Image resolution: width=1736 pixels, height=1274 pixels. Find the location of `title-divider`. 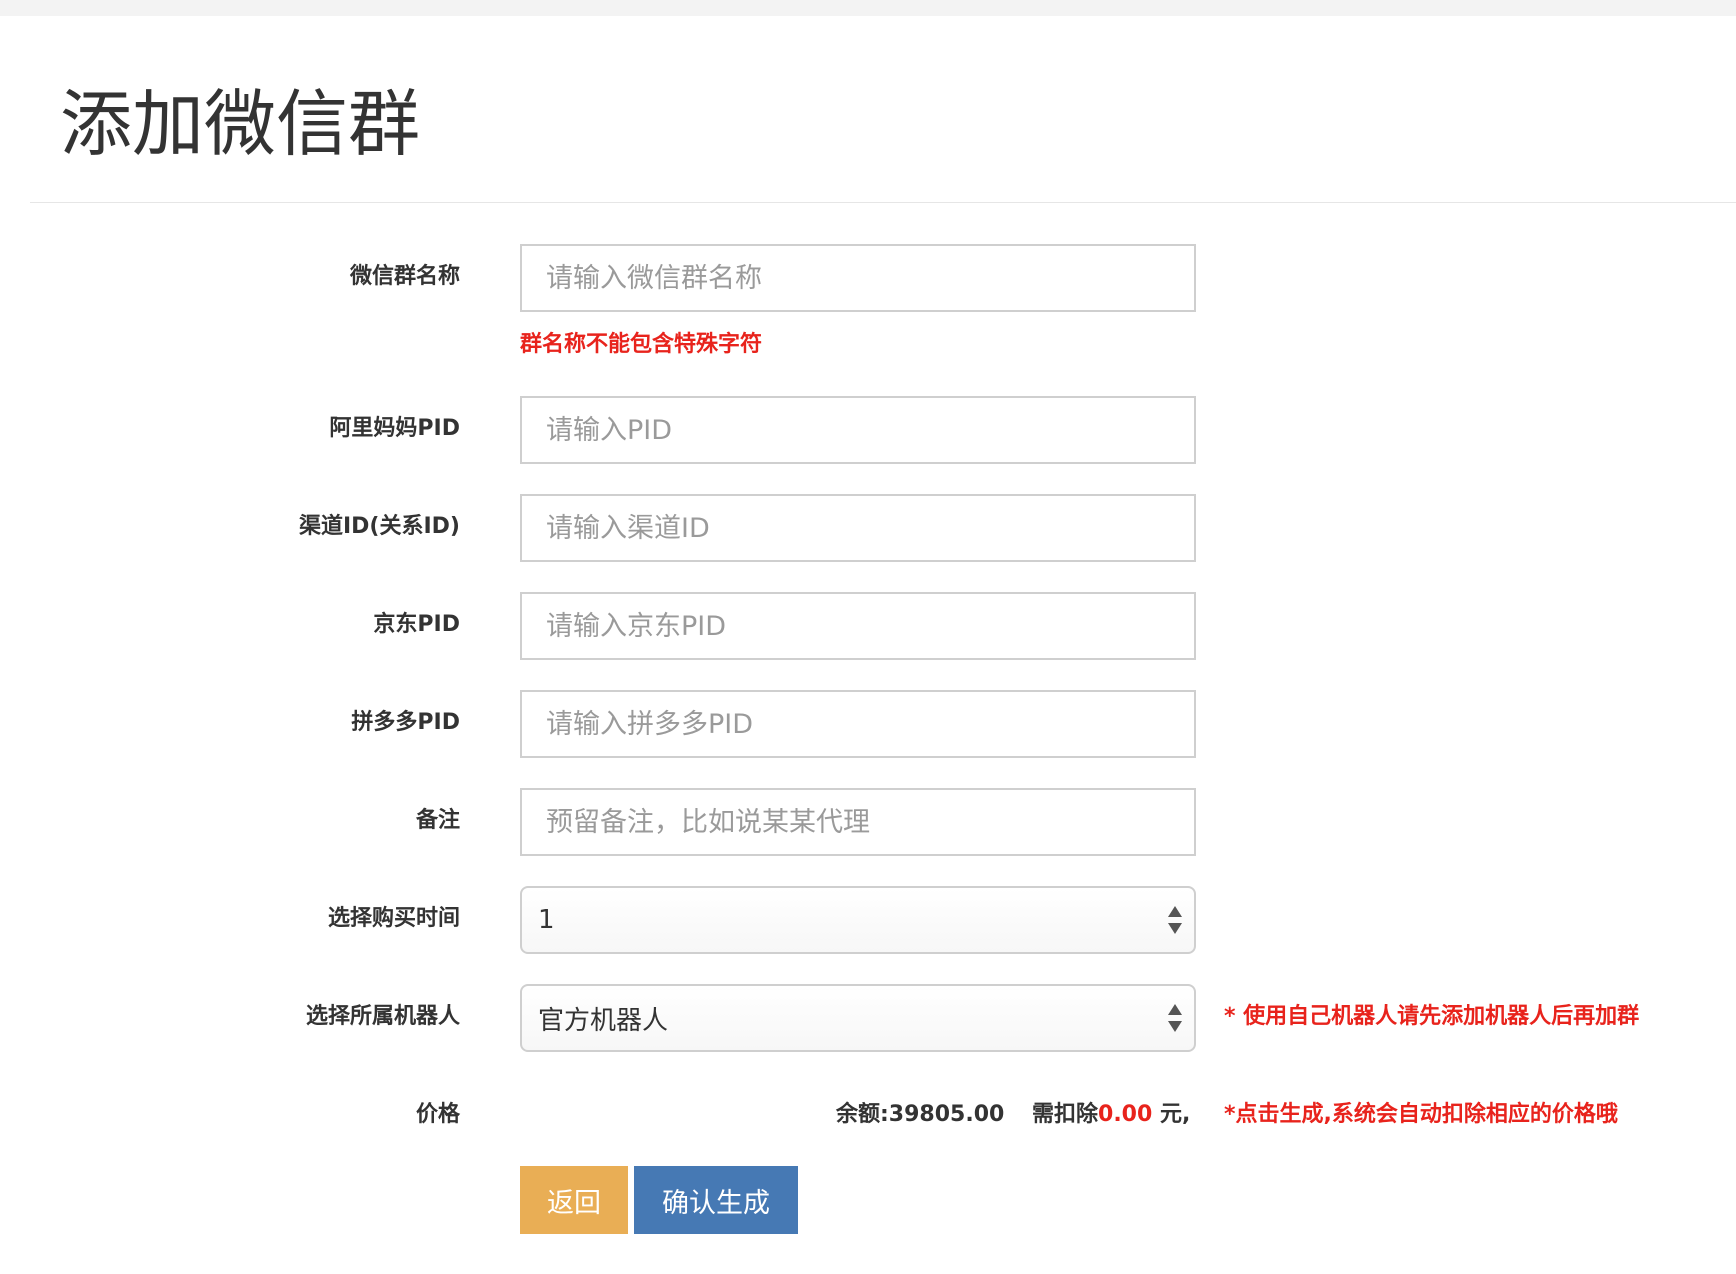

title-divider is located at coordinates (883, 202).